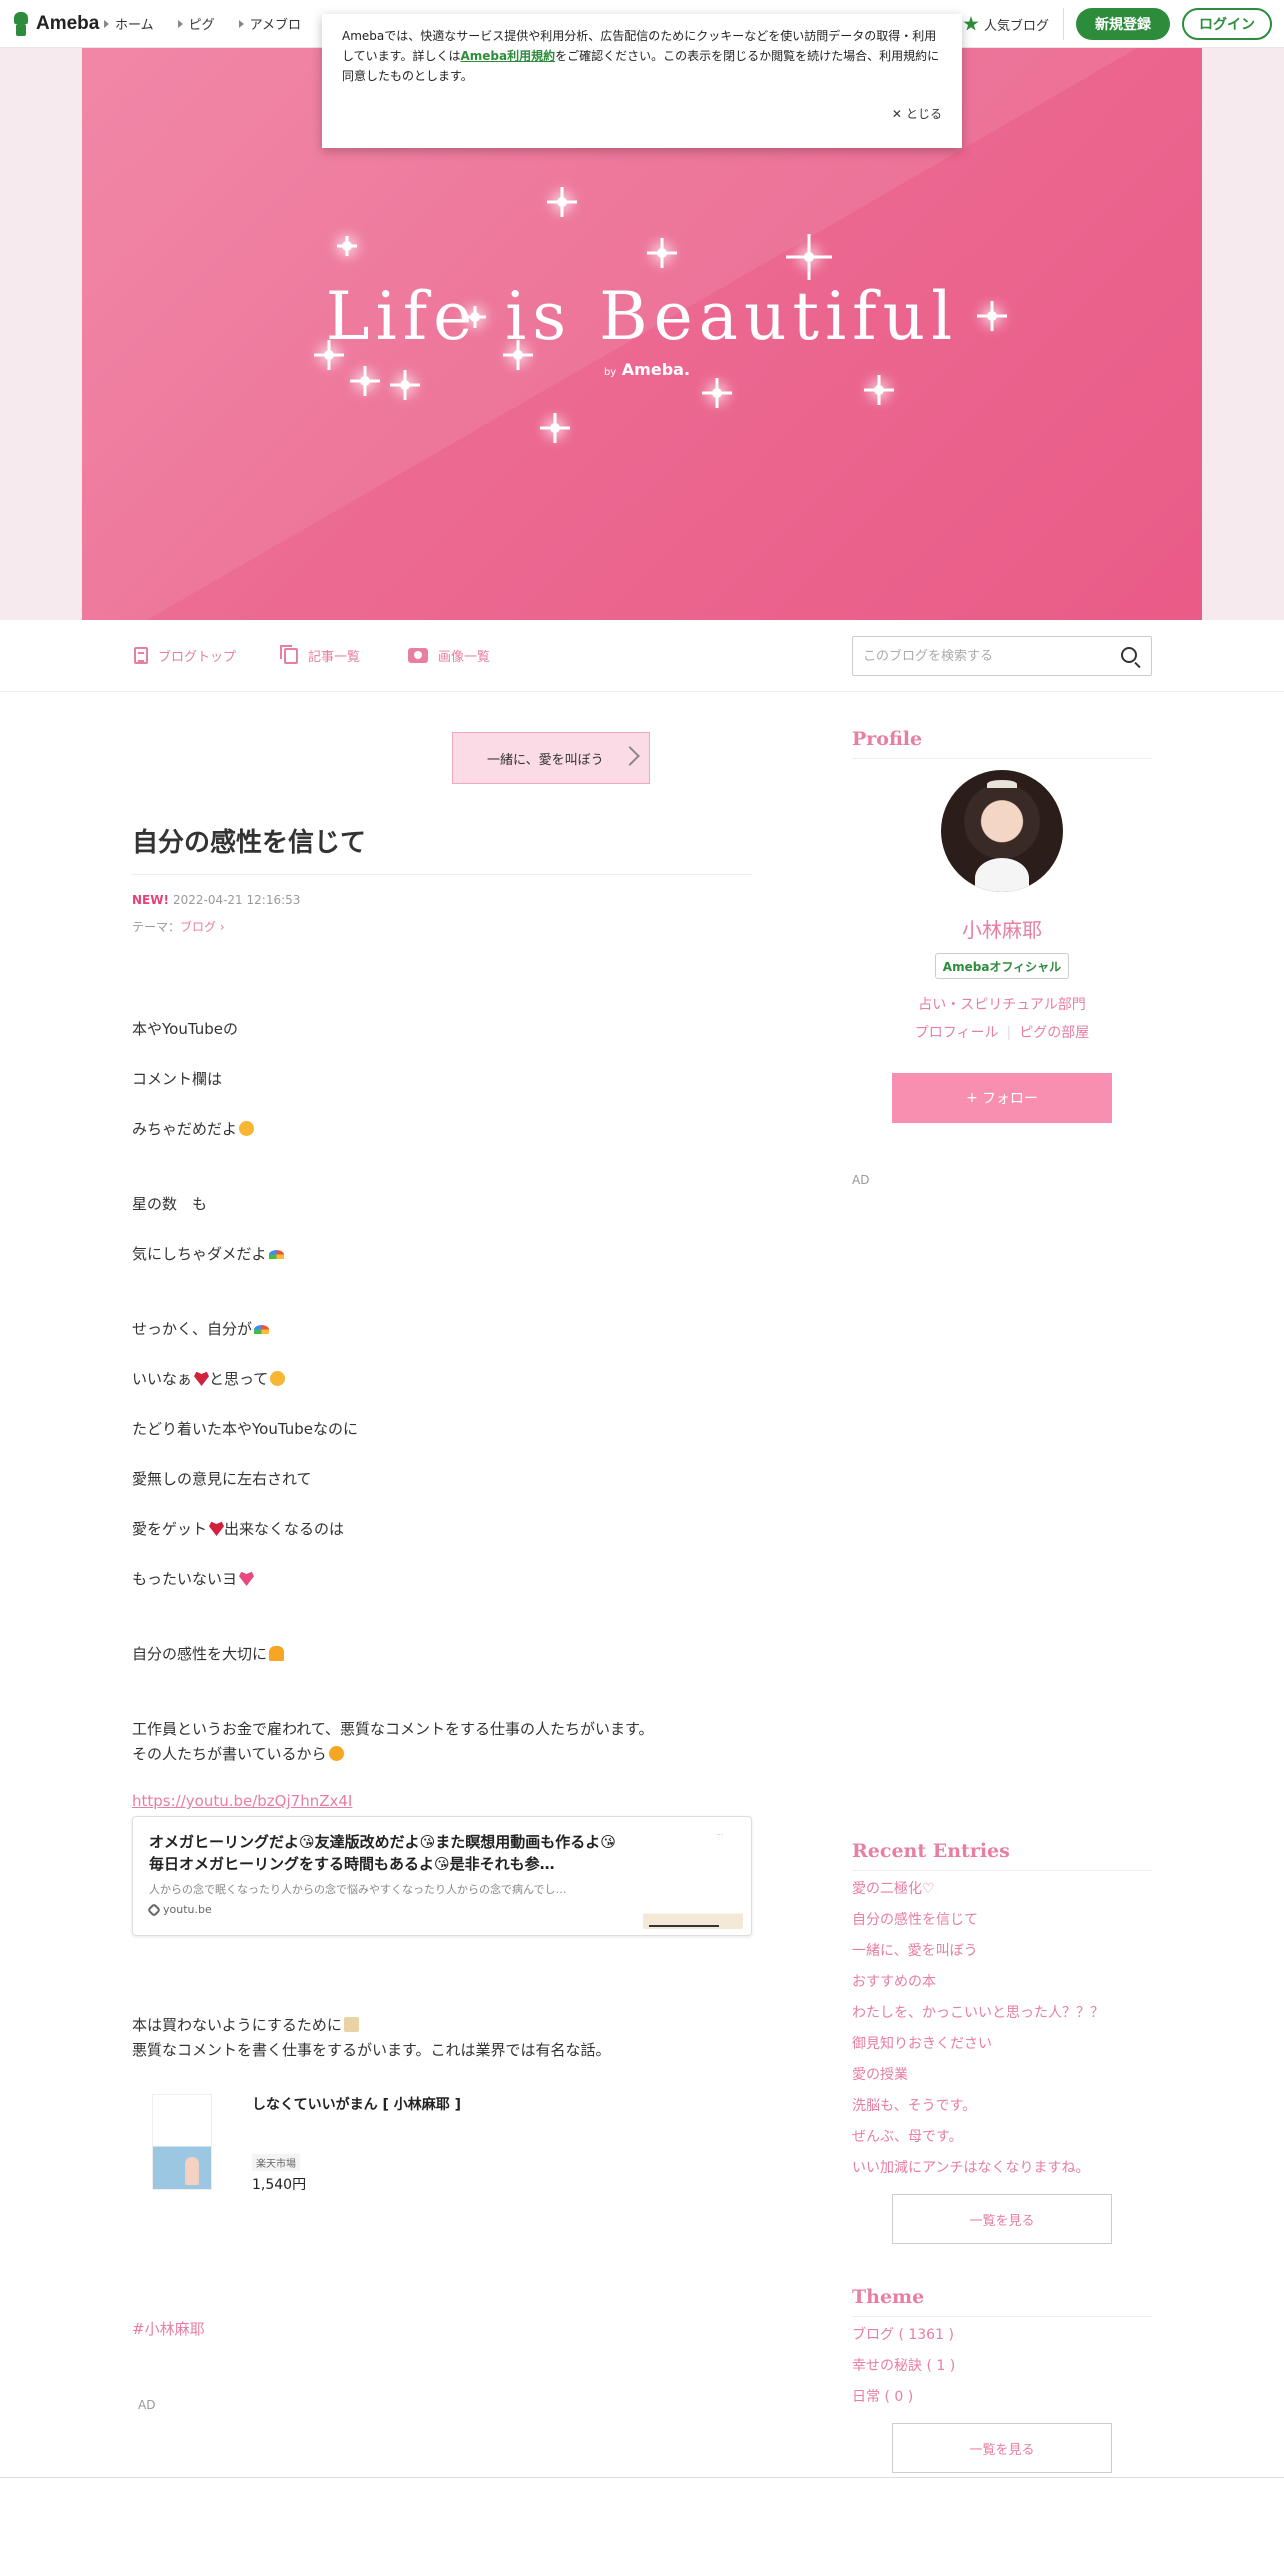  I want to click on avatar, so click(1002, 831).